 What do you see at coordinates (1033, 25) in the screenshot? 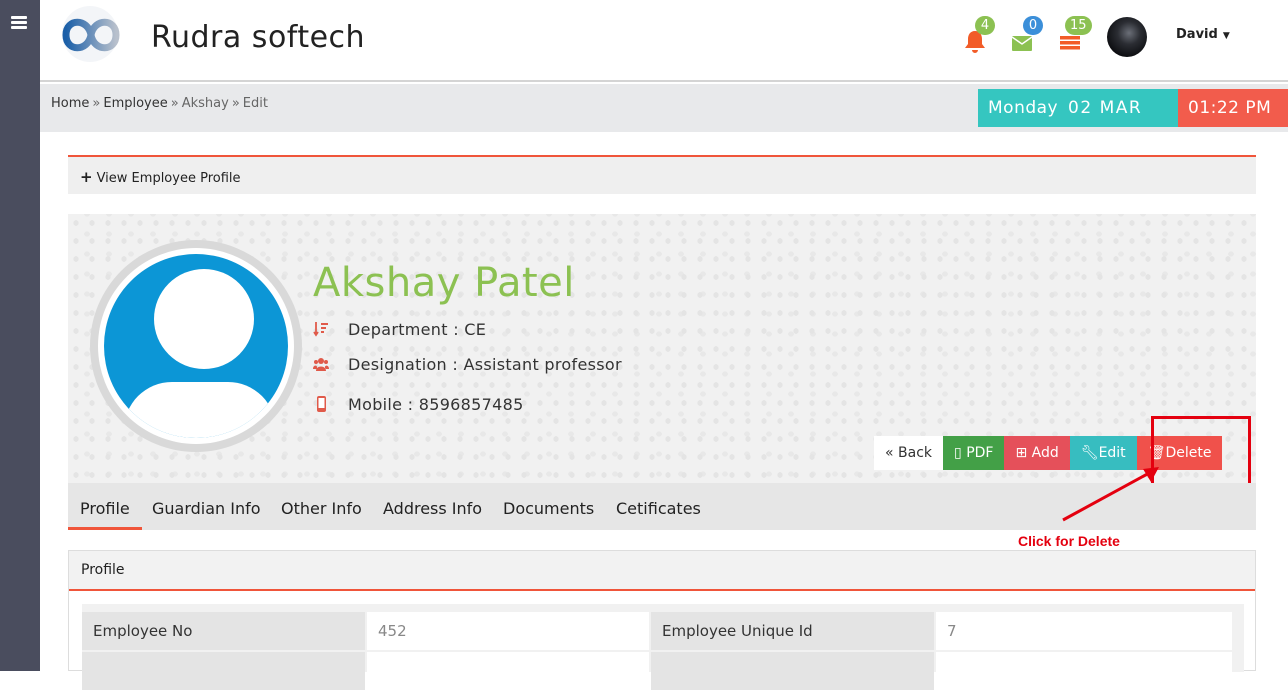
I see `message-badge: 0` at bounding box center [1033, 25].